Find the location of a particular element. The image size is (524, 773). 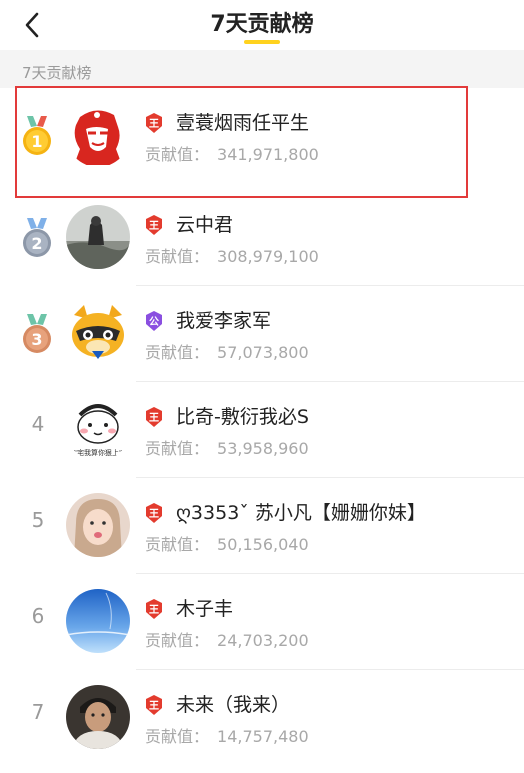

svg-text: 2 is located at coordinates (36, 243).